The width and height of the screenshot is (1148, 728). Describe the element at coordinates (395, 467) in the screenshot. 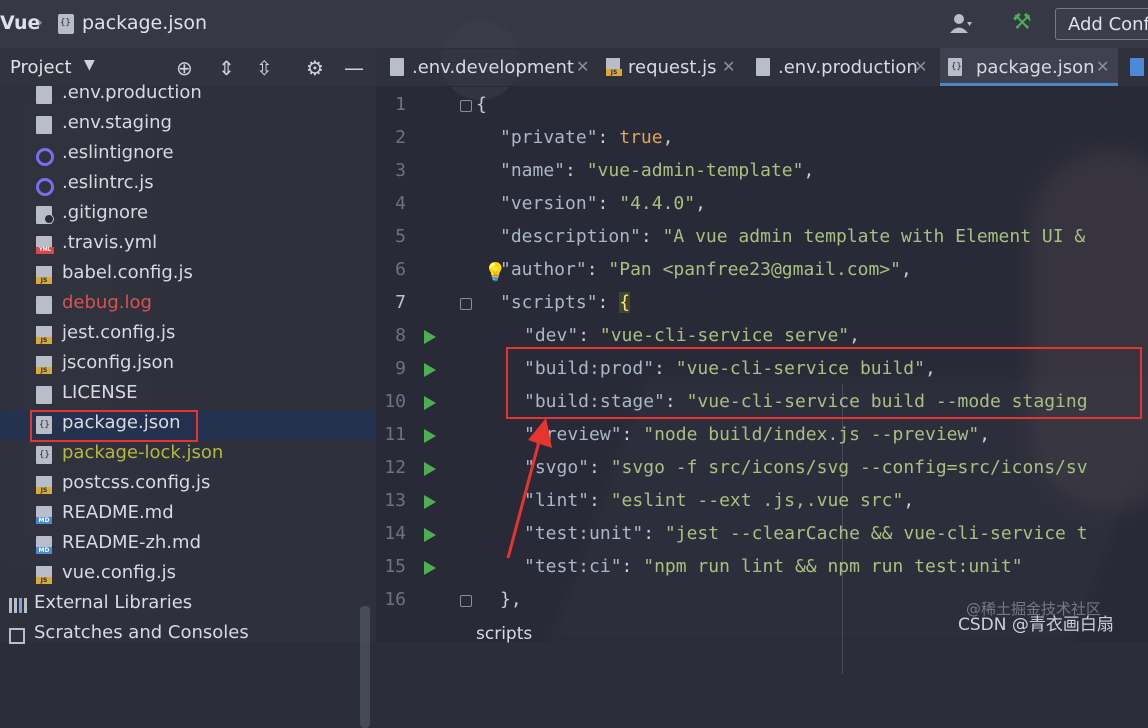

I see `line-number: 12` at that location.